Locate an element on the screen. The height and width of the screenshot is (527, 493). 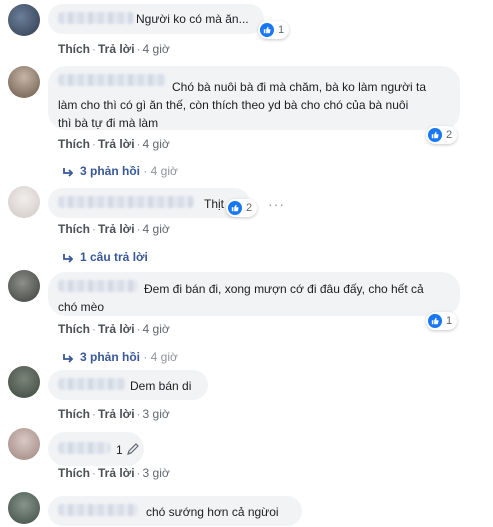
comment-text: Thịt is located at coordinates (214, 204).